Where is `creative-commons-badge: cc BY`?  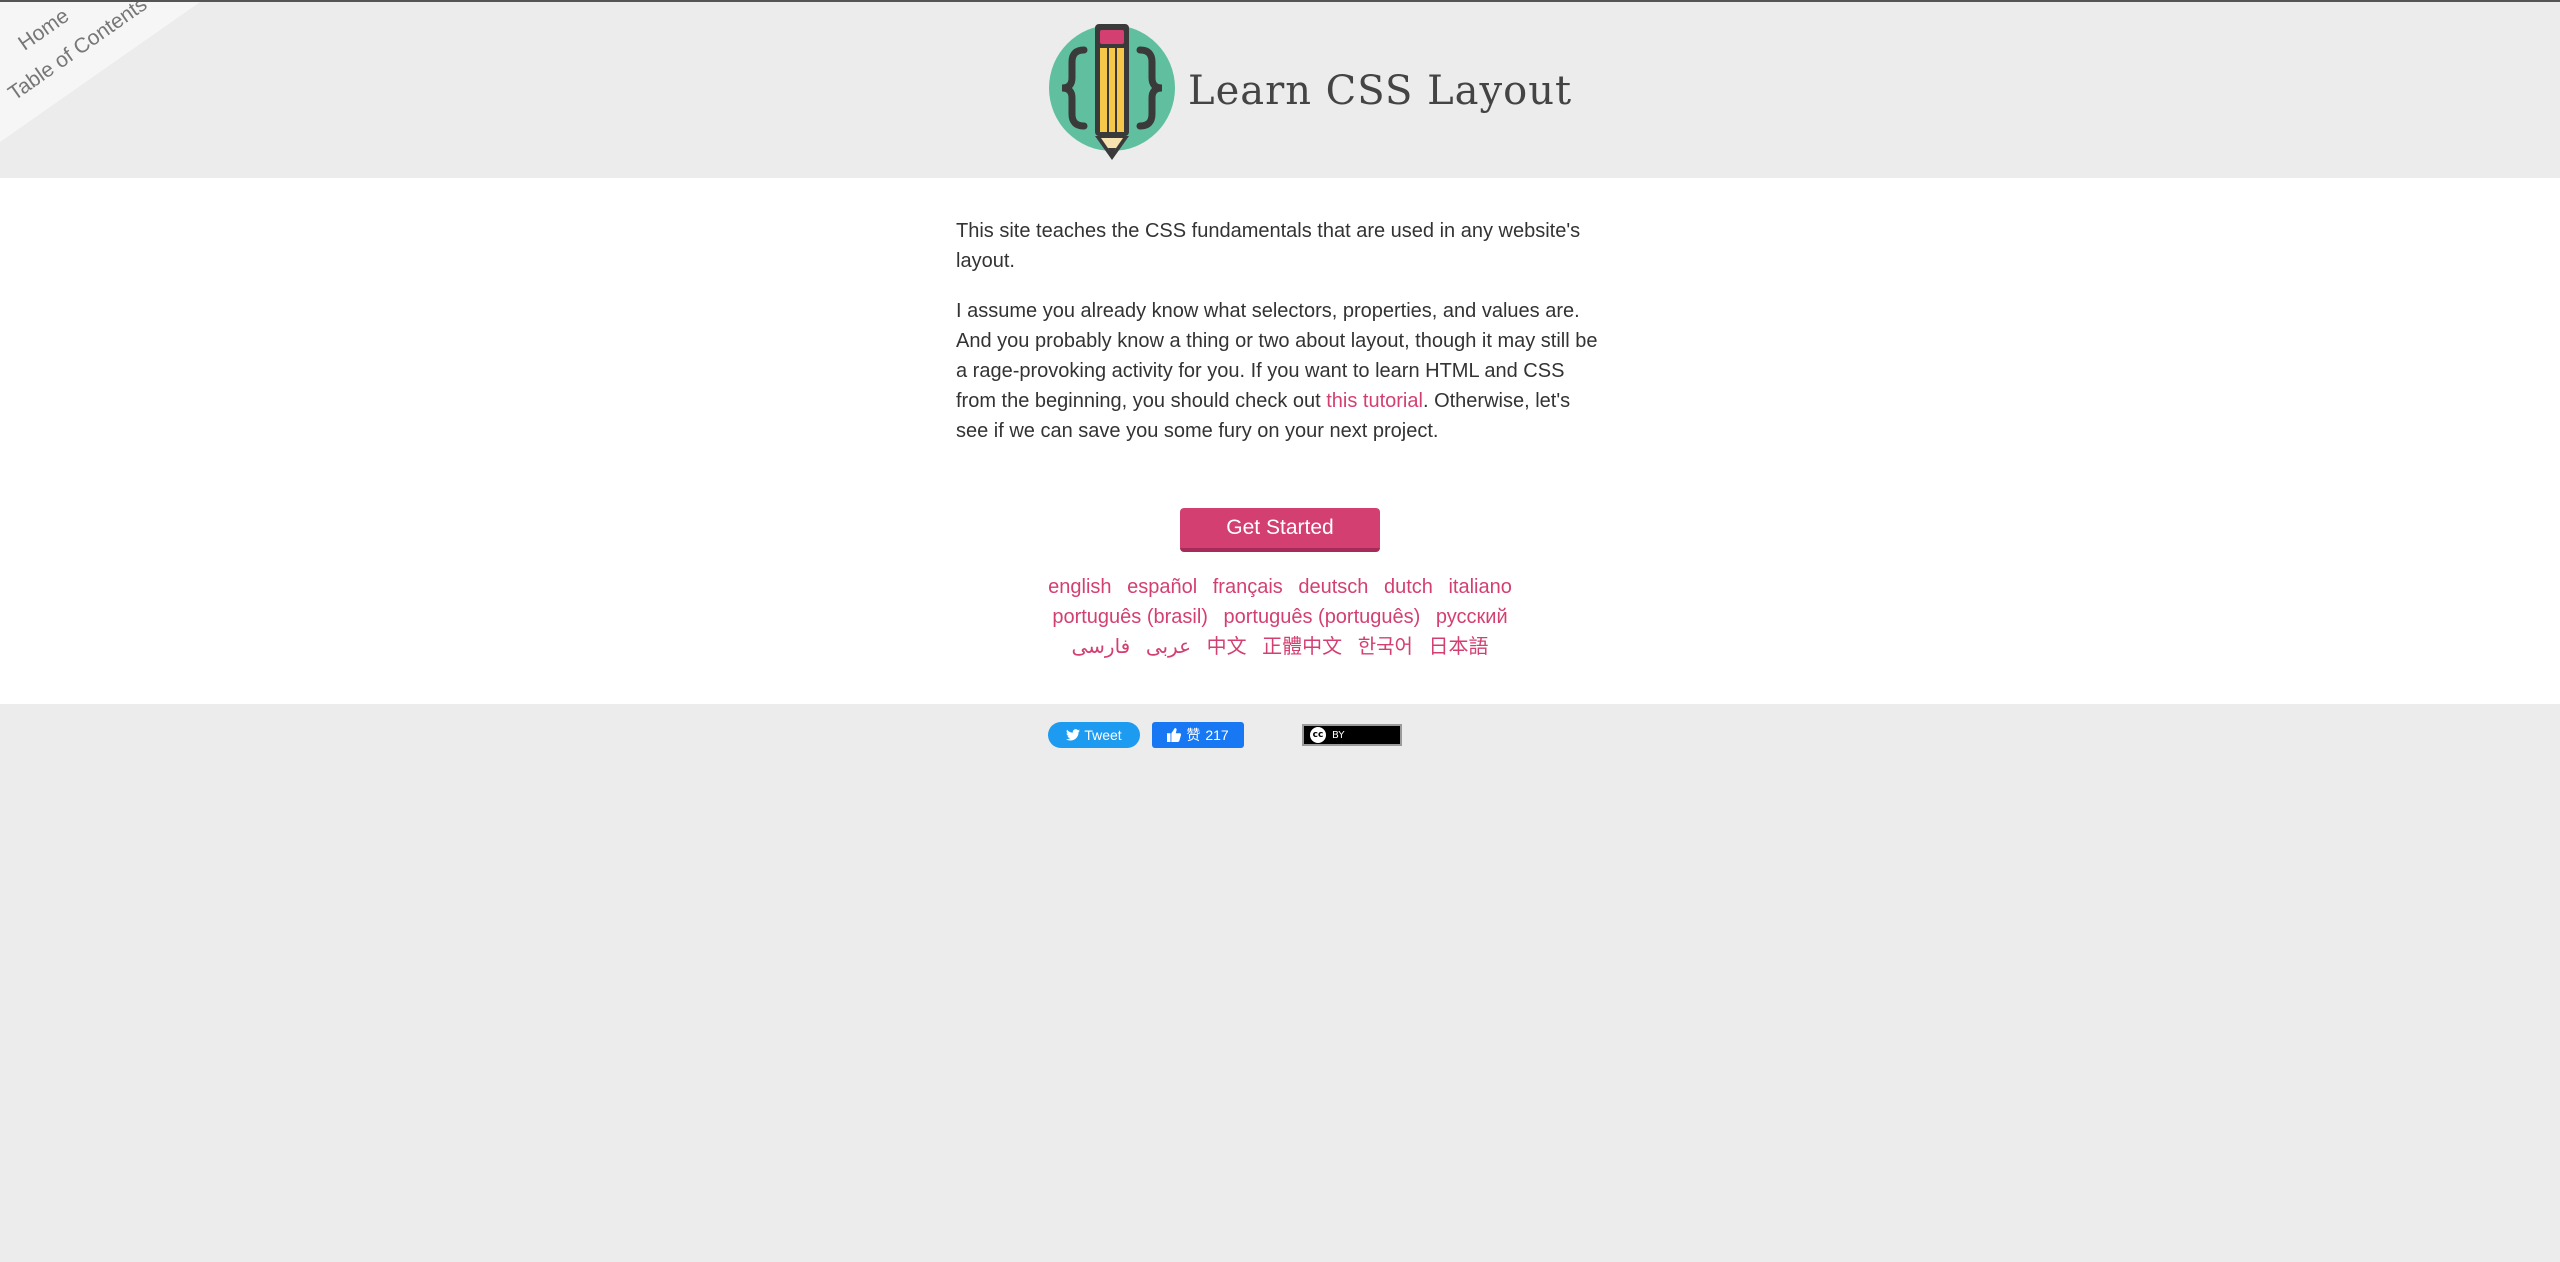 creative-commons-badge: cc BY is located at coordinates (1352, 735).